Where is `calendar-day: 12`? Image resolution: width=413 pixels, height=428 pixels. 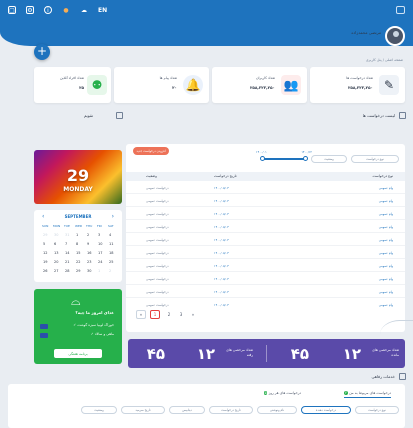
calendar-day: 12 is located at coordinates (45, 253).